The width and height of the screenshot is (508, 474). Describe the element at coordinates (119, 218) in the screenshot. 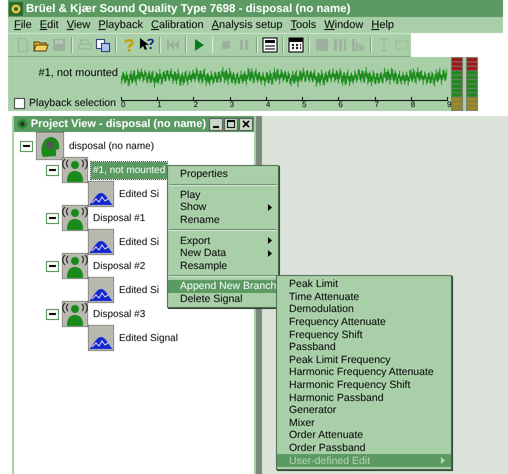

I see `tree-item: Disposal #1` at that location.